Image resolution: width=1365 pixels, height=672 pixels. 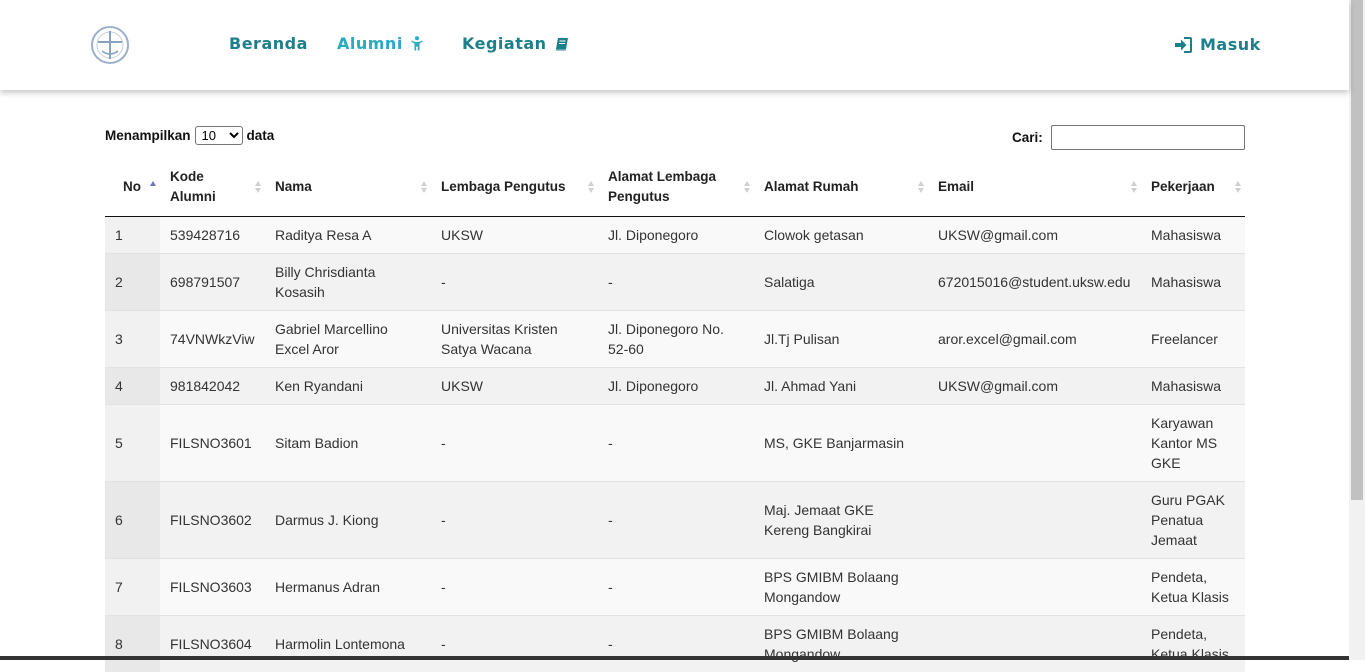 I want to click on table-cell: 2, so click(x=132, y=282).